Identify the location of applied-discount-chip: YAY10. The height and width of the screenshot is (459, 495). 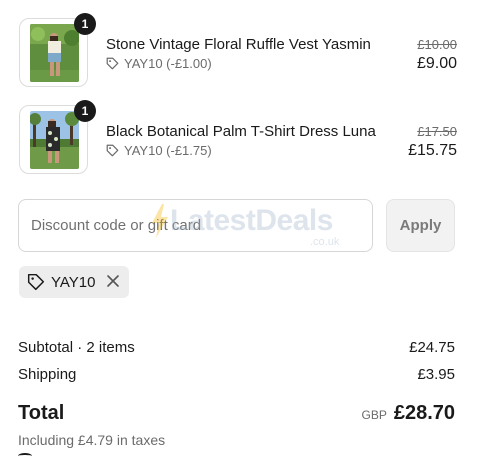
(74, 282).